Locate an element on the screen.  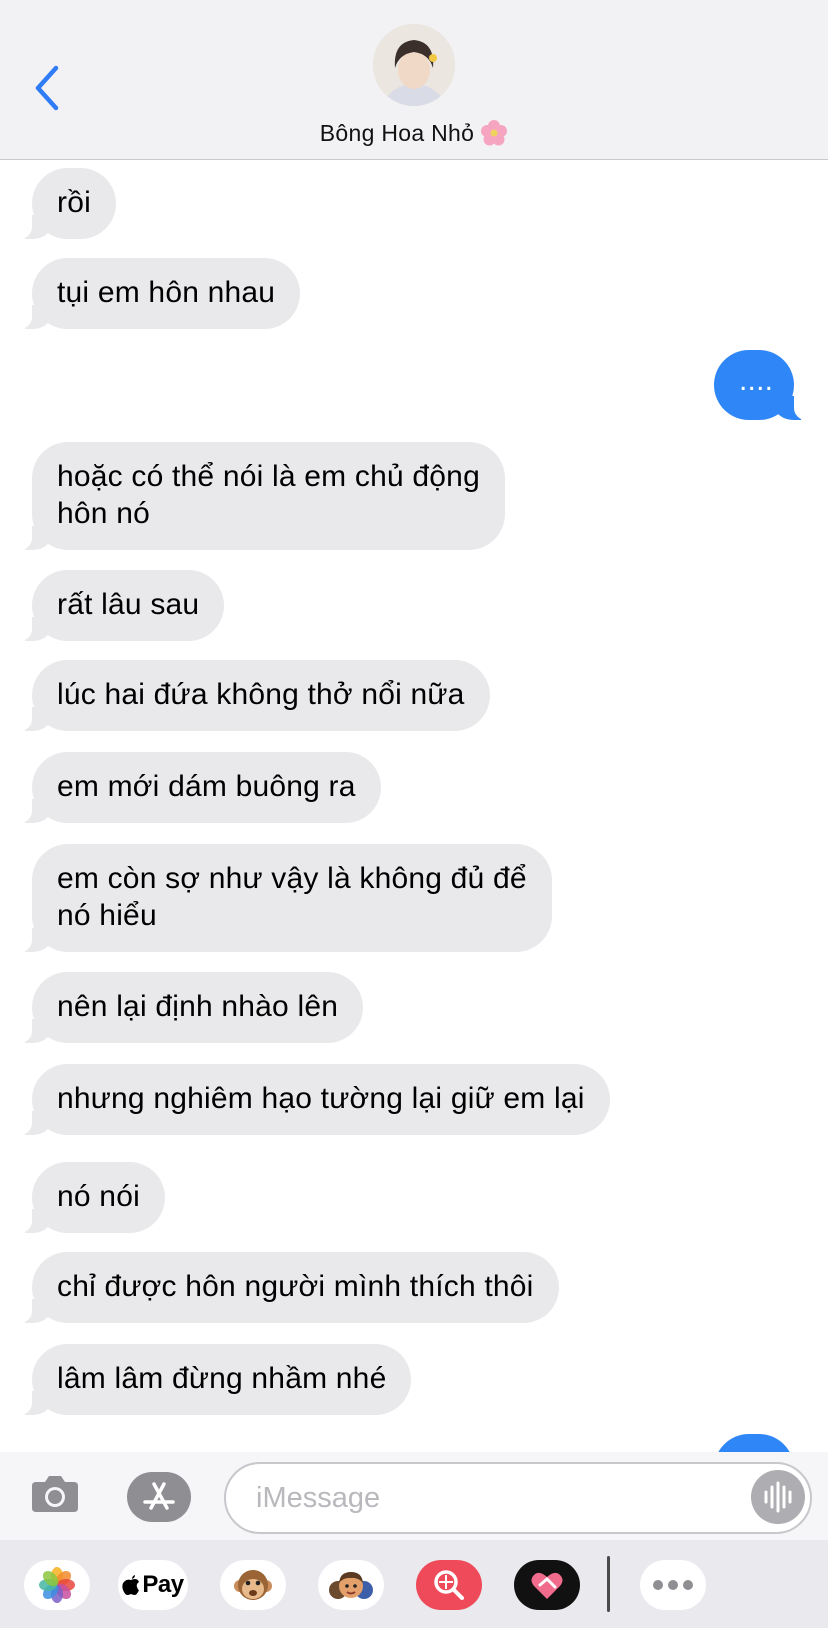
message-text-line: hoặc có thể nói là em chủ động is located at coordinates (268, 476).